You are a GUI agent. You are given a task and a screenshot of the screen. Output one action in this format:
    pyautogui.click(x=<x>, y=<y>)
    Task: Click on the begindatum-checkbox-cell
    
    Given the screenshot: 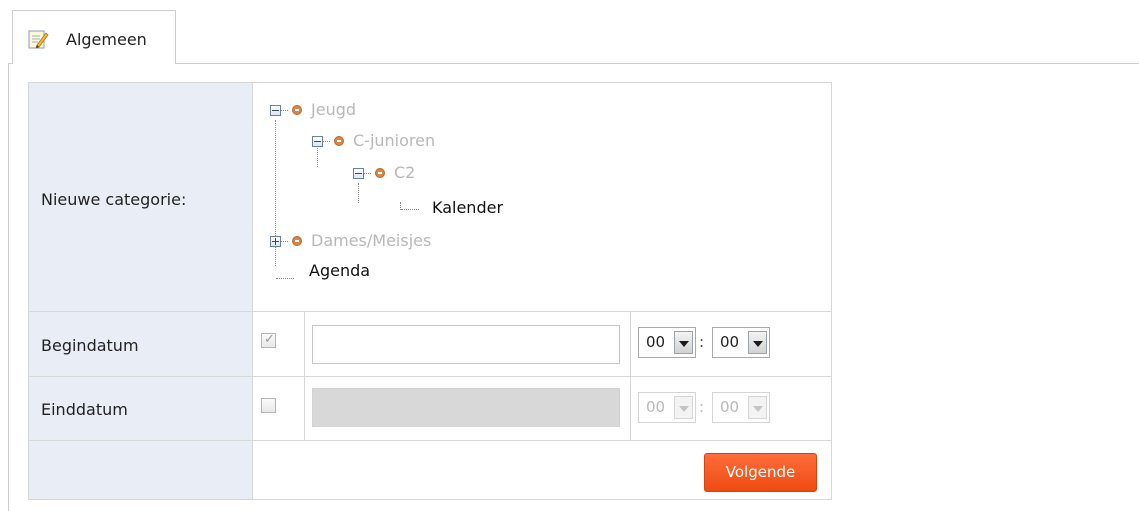 What is the action you would take?
    pyautogui.click(x=278, y=344)
    